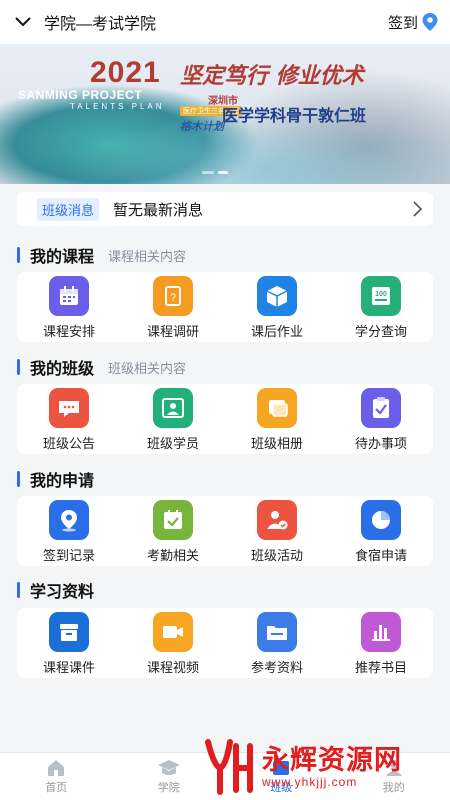  What do you see at coordinates (277, 408) in the screenshot?
I see `album-icon` at bounding box center [277, 408].